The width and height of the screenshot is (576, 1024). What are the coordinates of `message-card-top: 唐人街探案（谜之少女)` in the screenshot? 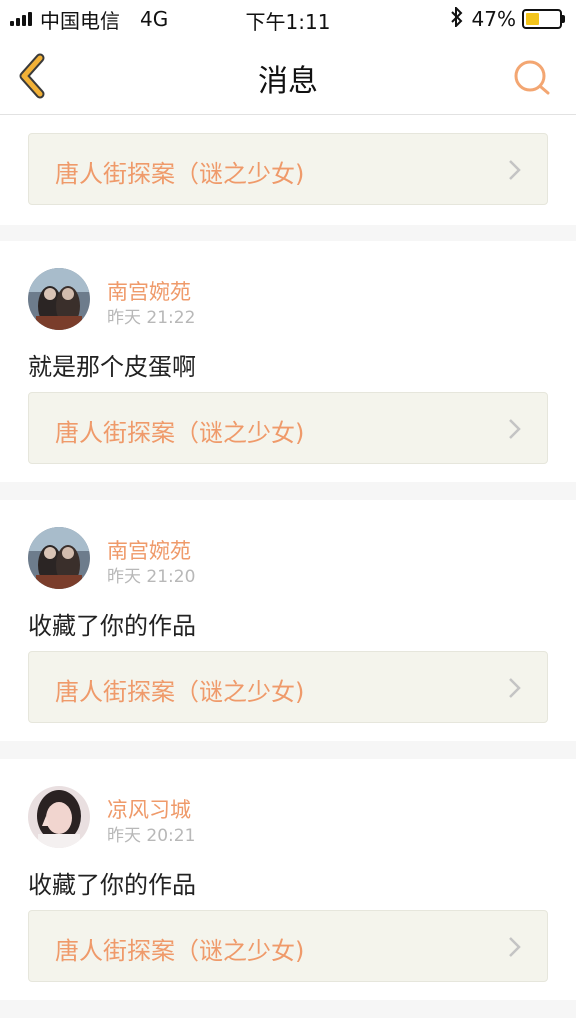 It's located at (288, 170).